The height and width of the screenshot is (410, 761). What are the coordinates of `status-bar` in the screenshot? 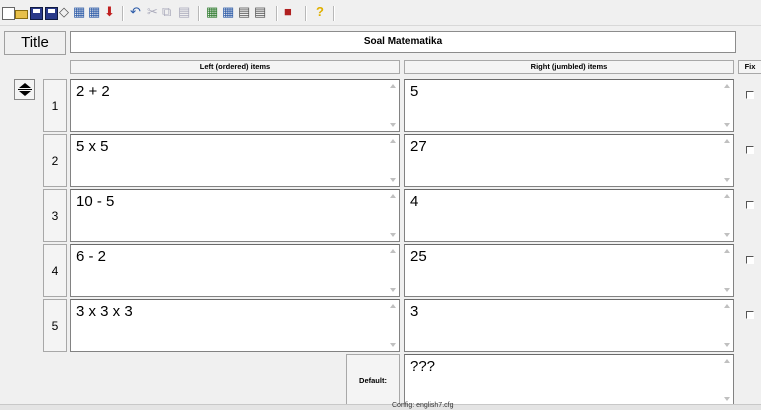 It's located at (380, 407).